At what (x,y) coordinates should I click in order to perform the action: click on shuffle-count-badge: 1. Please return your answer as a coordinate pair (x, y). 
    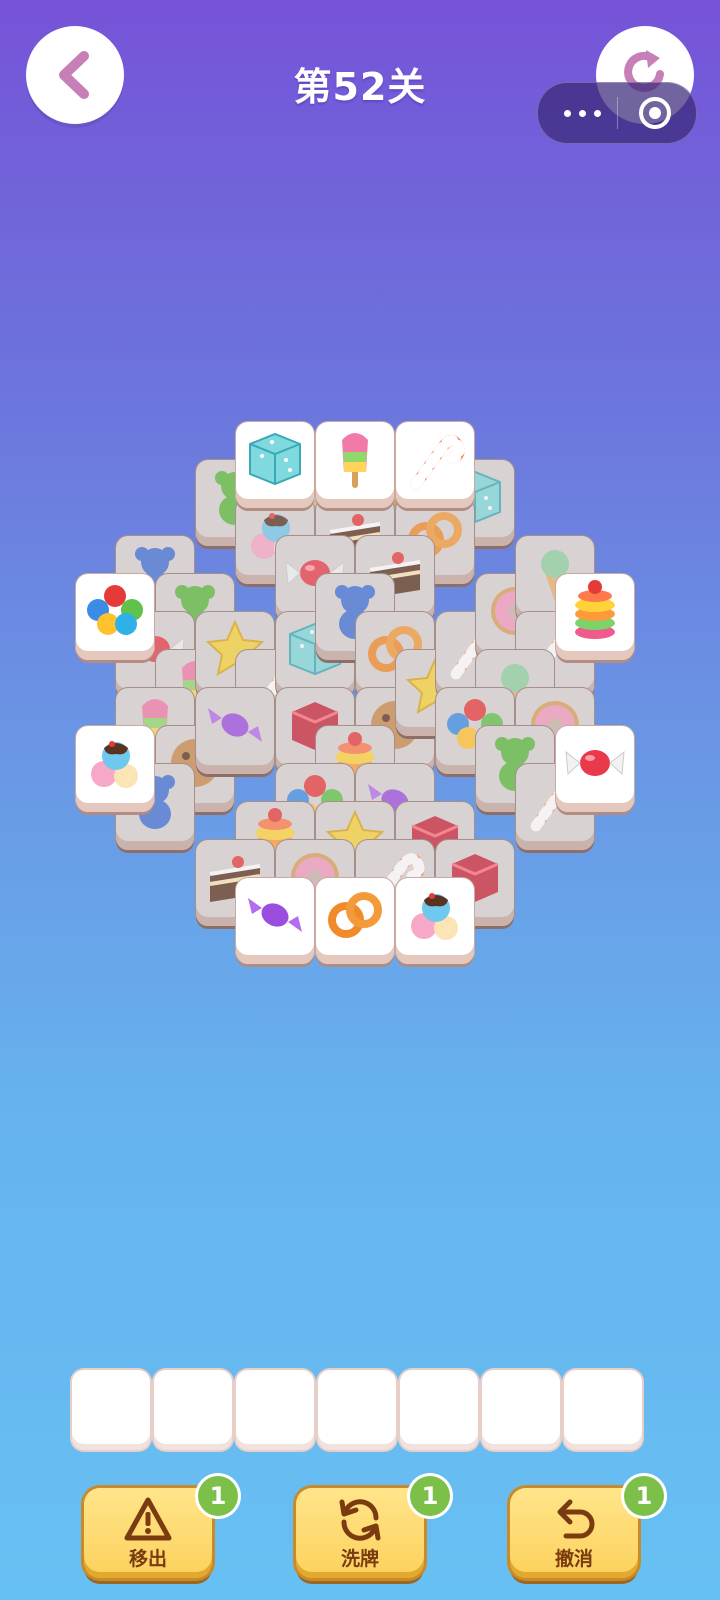
    Looking at the image, I should click on (430, 1496).